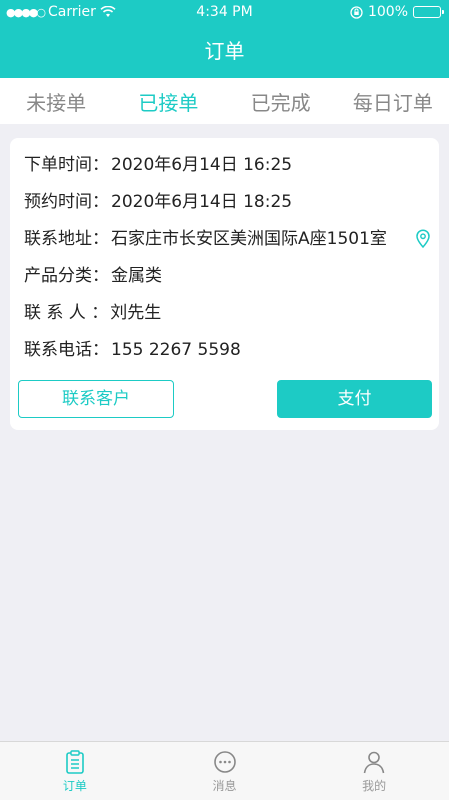 The image size is (449, 800). I want to click on order-icon, so click(75, 762).